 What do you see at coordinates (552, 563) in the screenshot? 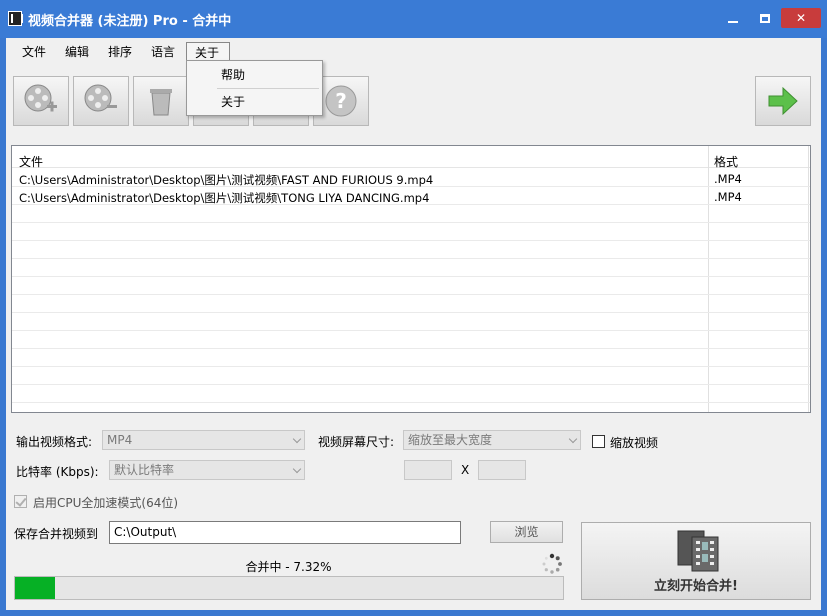
I see `loading-spinner-icon` at bounding box center [552, 563].